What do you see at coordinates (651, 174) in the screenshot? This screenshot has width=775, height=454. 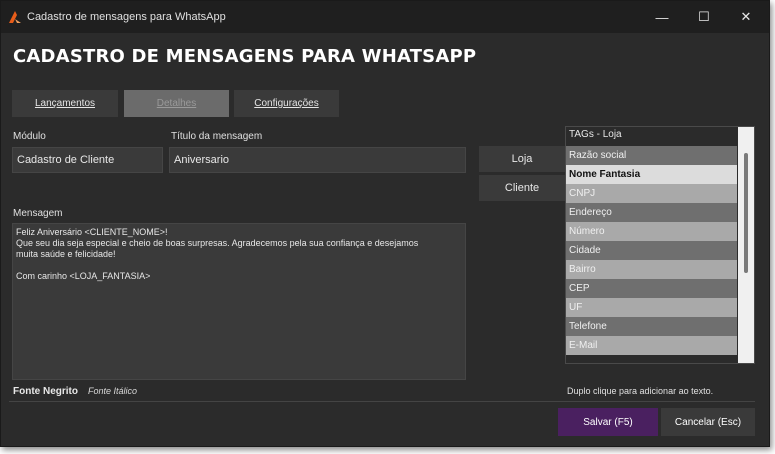 I see `tag-item: Nome Fantasia` at bounding box center [651, 174].